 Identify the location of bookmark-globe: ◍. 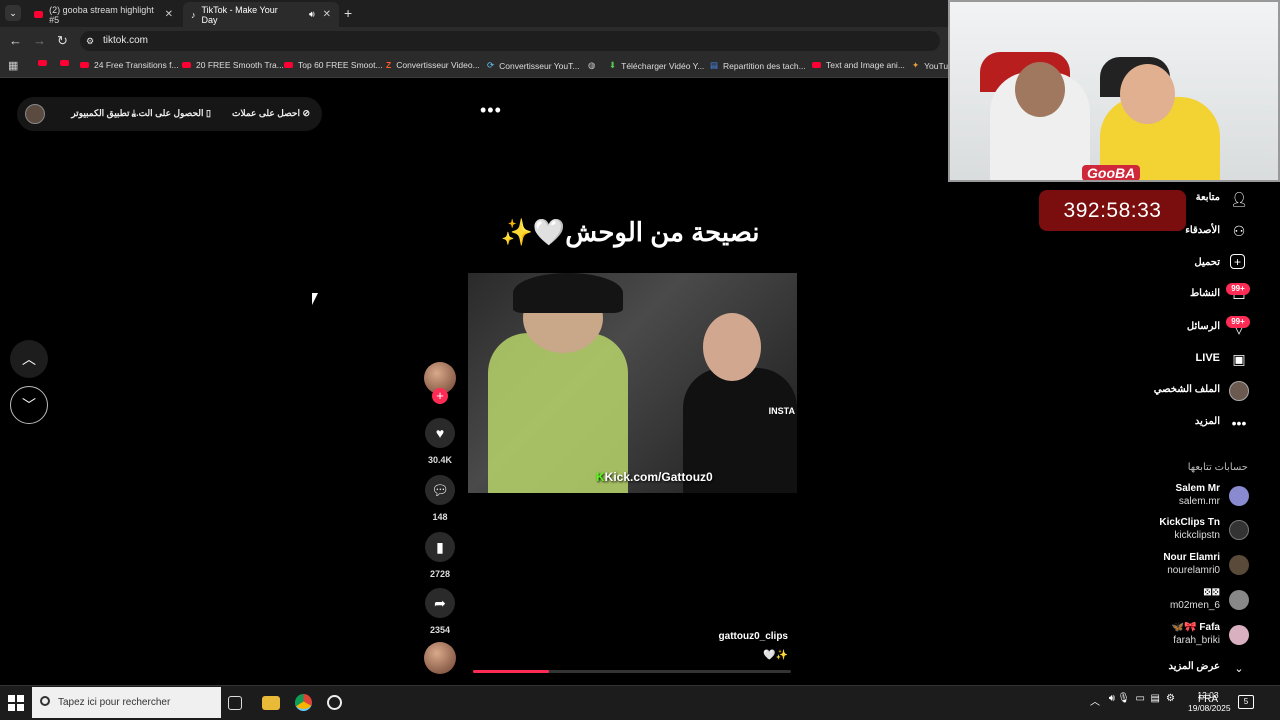
(591, 65).